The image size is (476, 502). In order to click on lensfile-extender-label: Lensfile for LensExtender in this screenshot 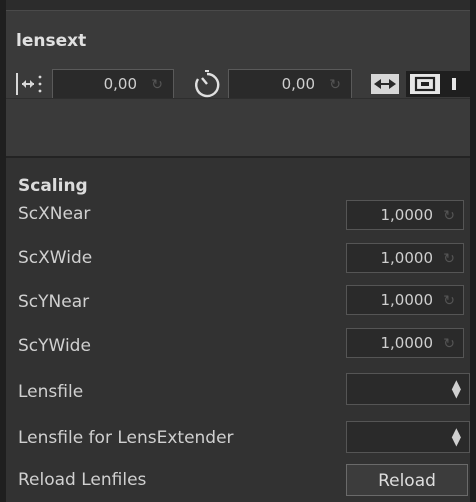, I will do `click(126, 438)`.